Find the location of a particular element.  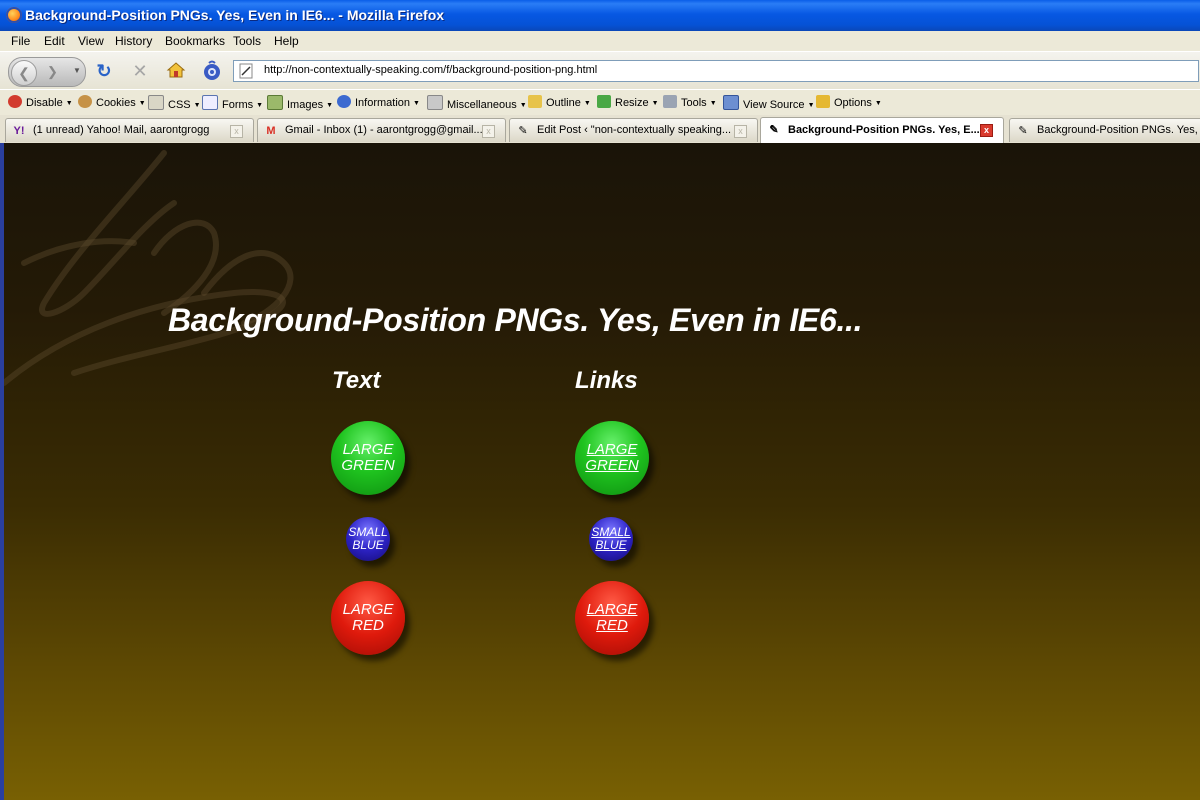

ball-label: GREEN is located at coordinates (368, 465).